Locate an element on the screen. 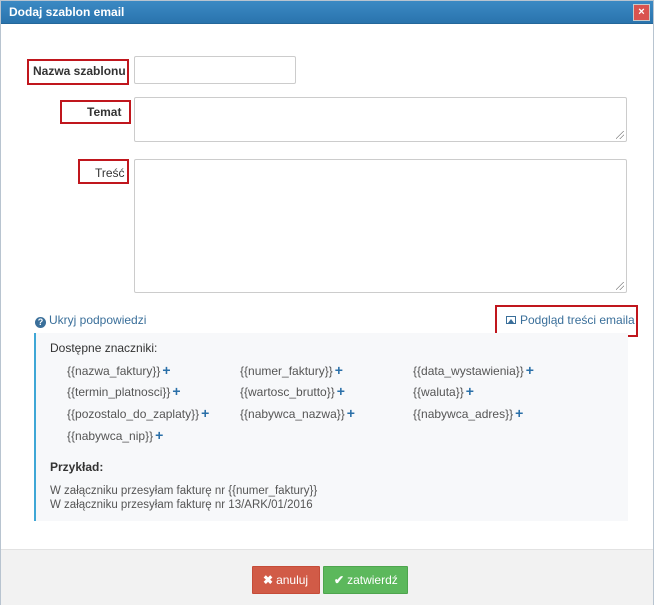 This screenshot has height=605, width=654. hide-hints-link: ? Ukryj podpowiedzi is located at coordinates (90, 320).